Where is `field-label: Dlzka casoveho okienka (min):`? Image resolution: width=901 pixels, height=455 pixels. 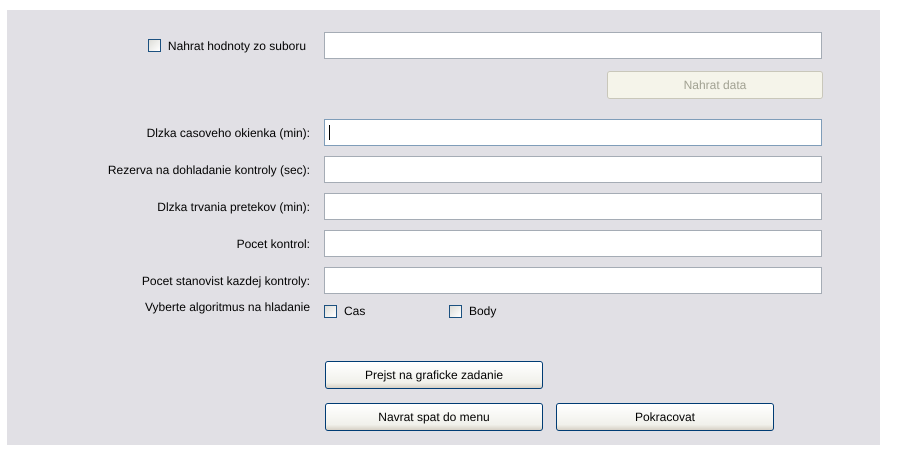 field-label: Dlzka casoveho okienka (min): is located at coordinates (228, 133).